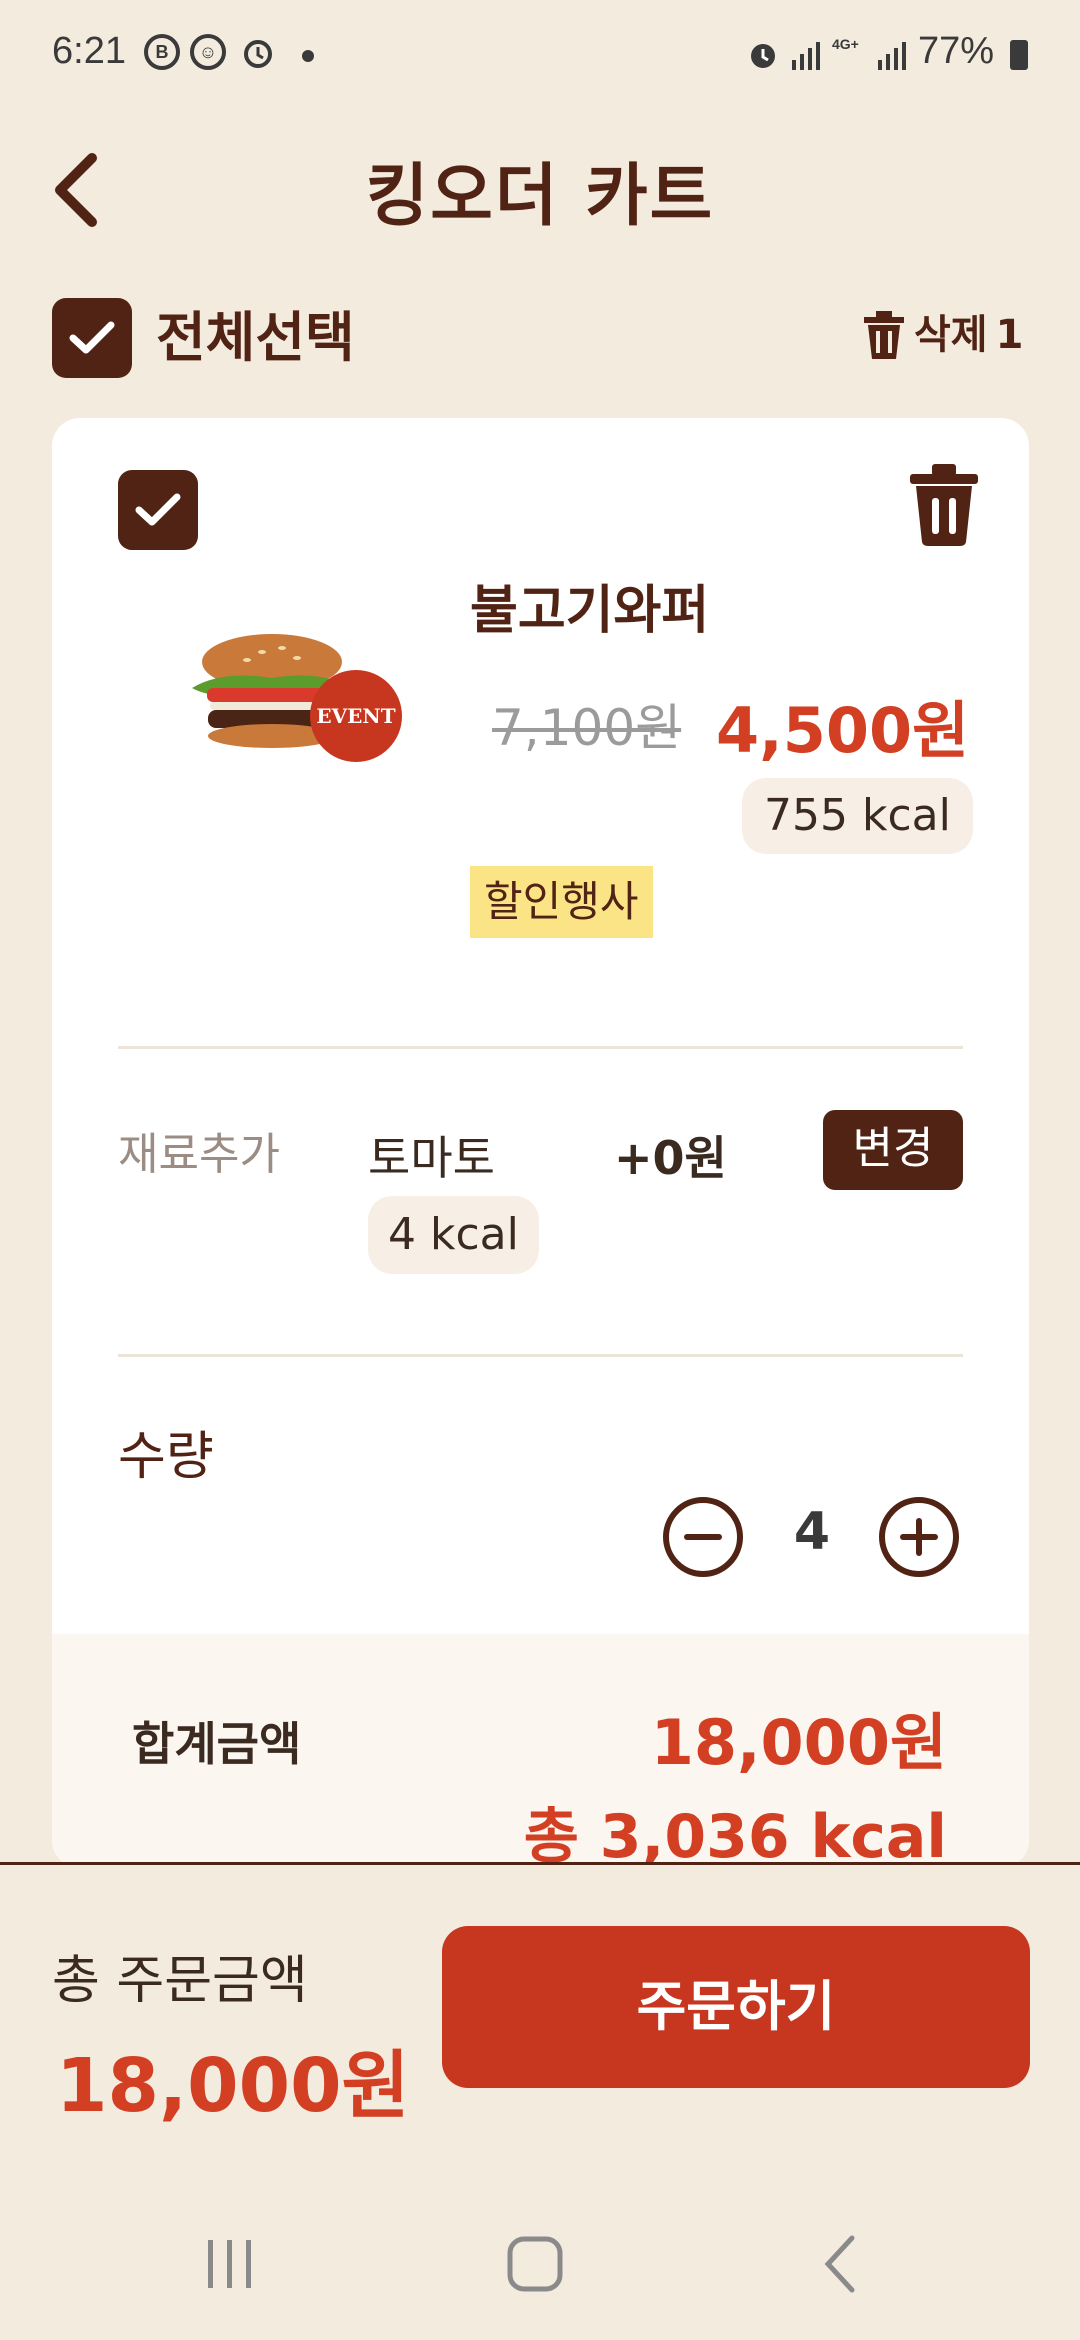 This screenshot has height=2340, width=1080. Describe the element at coordinates (233, 2086) in the screenshot. I see `total-price: 18,000원` at that location.